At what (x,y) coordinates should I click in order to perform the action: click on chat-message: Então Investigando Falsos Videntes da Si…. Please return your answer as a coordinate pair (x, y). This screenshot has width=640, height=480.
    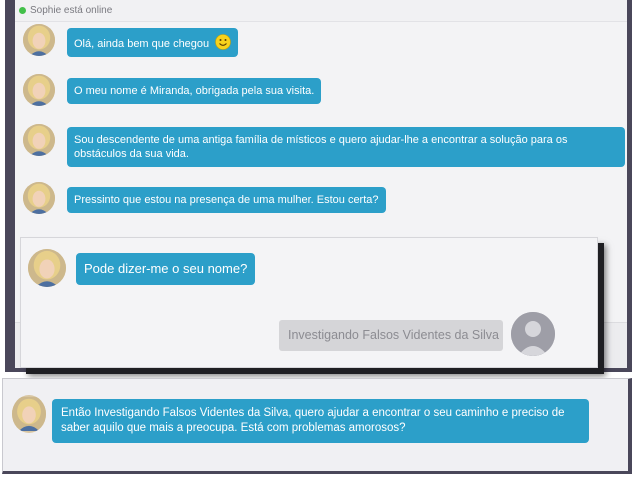
    Looking at the image, I should click on (320, 421).